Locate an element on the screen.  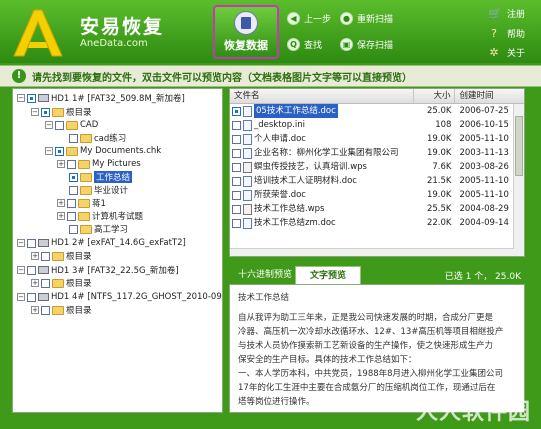
preview-line: 17年的化工生涯中主要在合成氨分厂的压缩机岗位工作，现通过后在 is located at coordinates (367, 388).